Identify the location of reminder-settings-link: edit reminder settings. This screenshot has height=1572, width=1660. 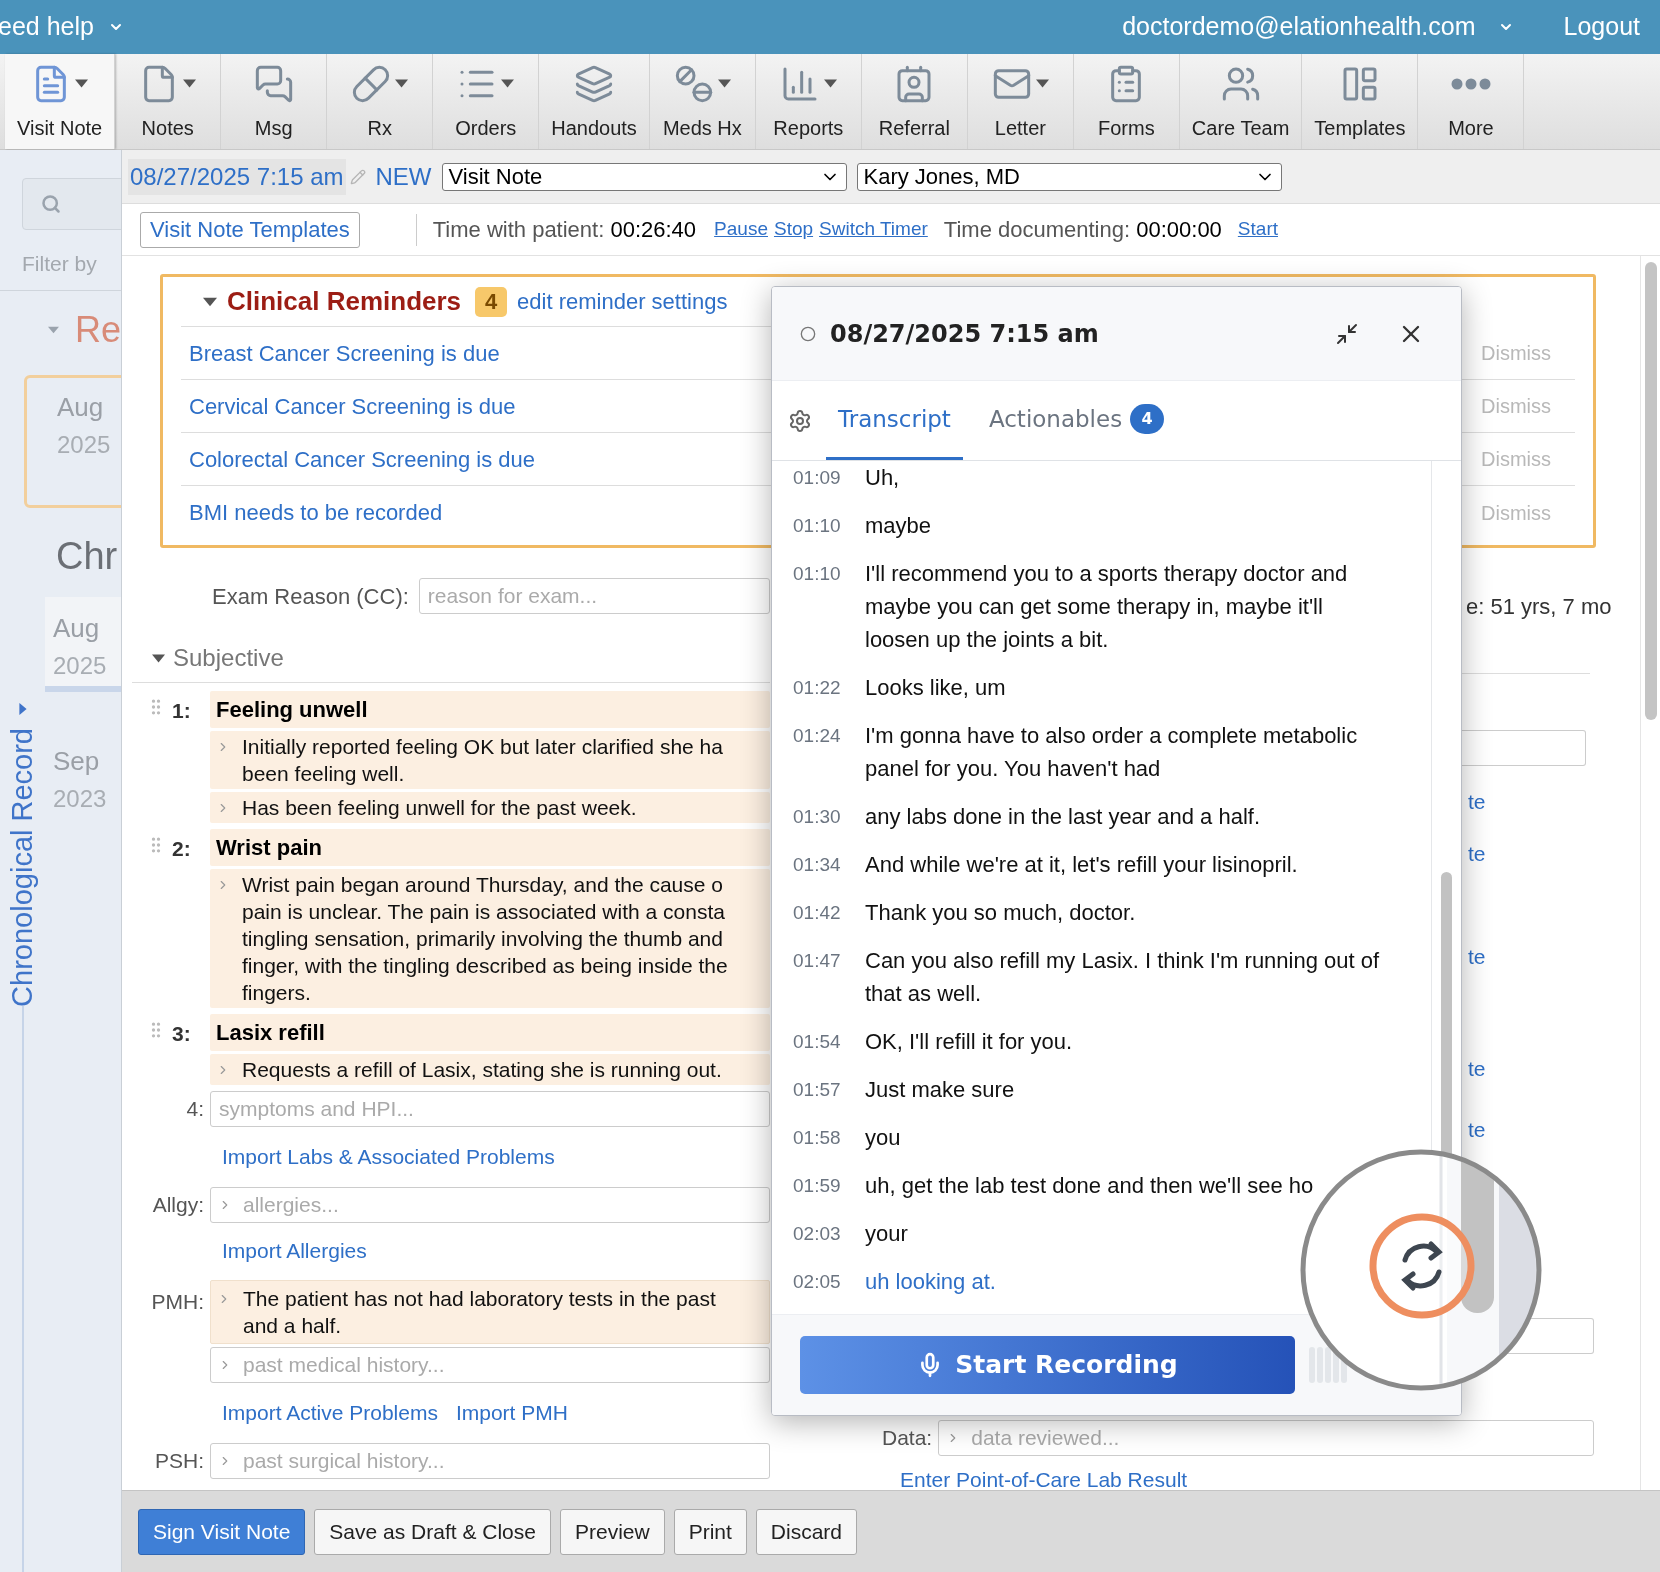
(622, 301).